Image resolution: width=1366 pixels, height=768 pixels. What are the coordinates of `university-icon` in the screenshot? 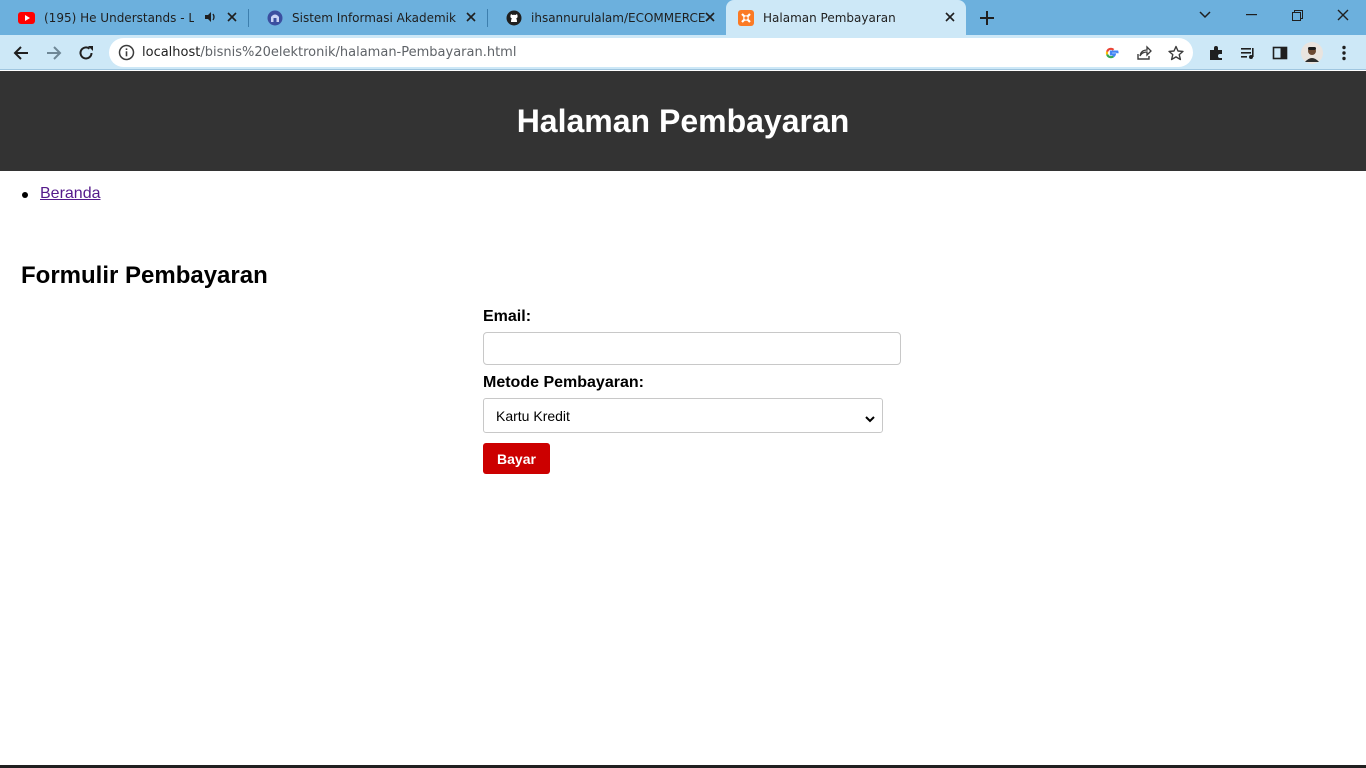 It's located at (274, 17).